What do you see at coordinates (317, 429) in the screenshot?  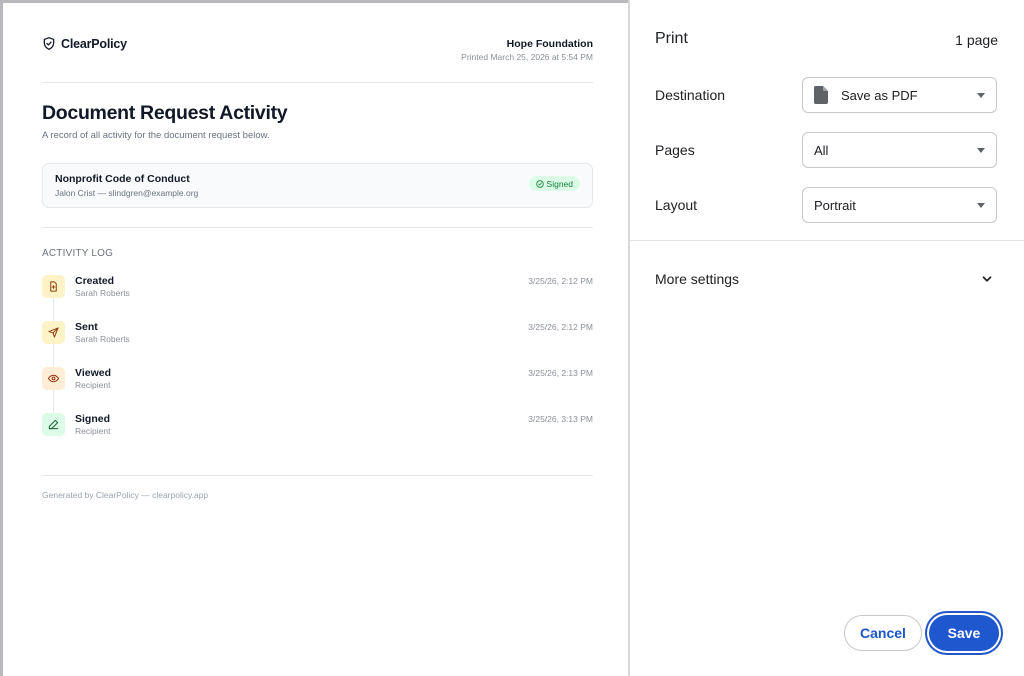 I see `activity-item: Signed Recipient 3/25/26, 3:13 PM` at bounding box center [317, 429].